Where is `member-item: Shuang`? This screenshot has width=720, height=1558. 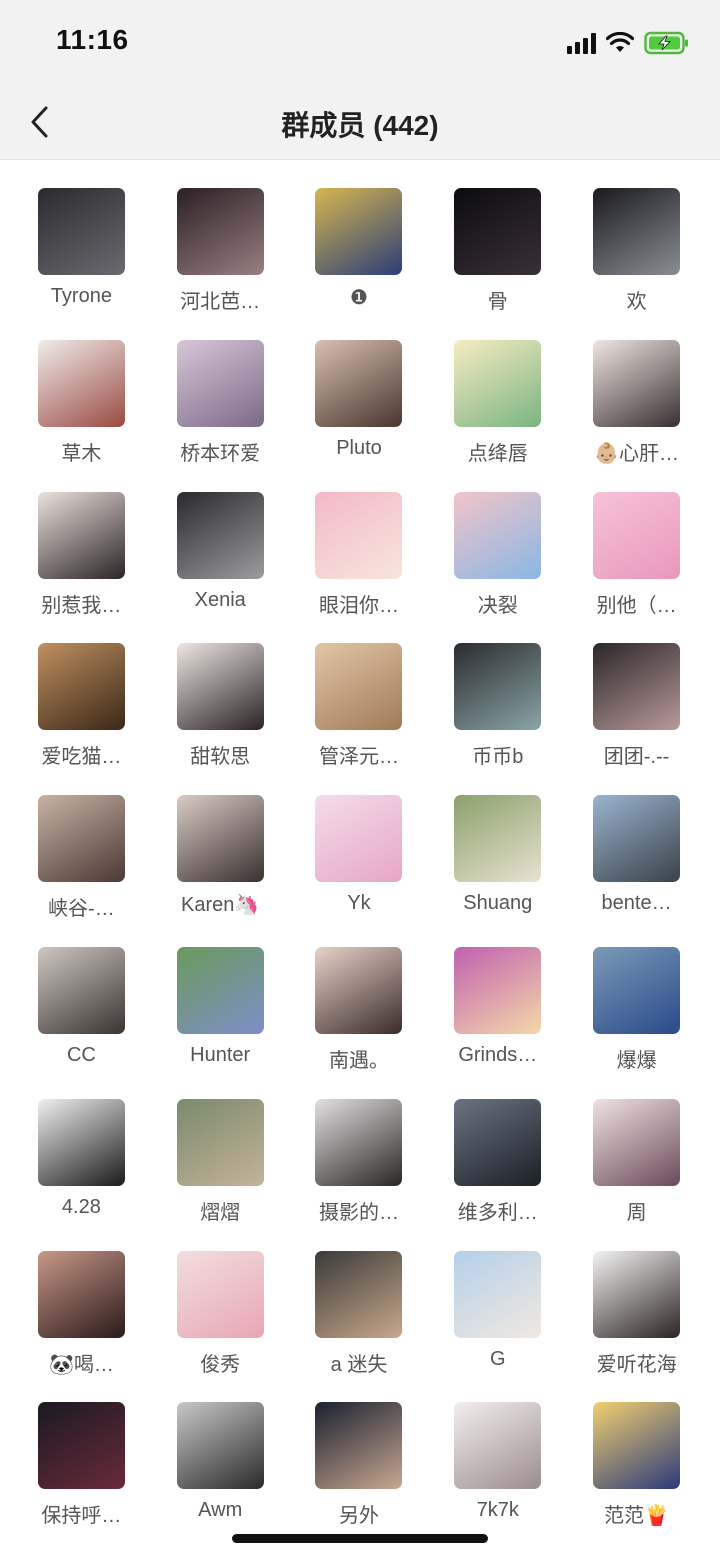 member-item: Shuang is located at coordinates (497, 871).